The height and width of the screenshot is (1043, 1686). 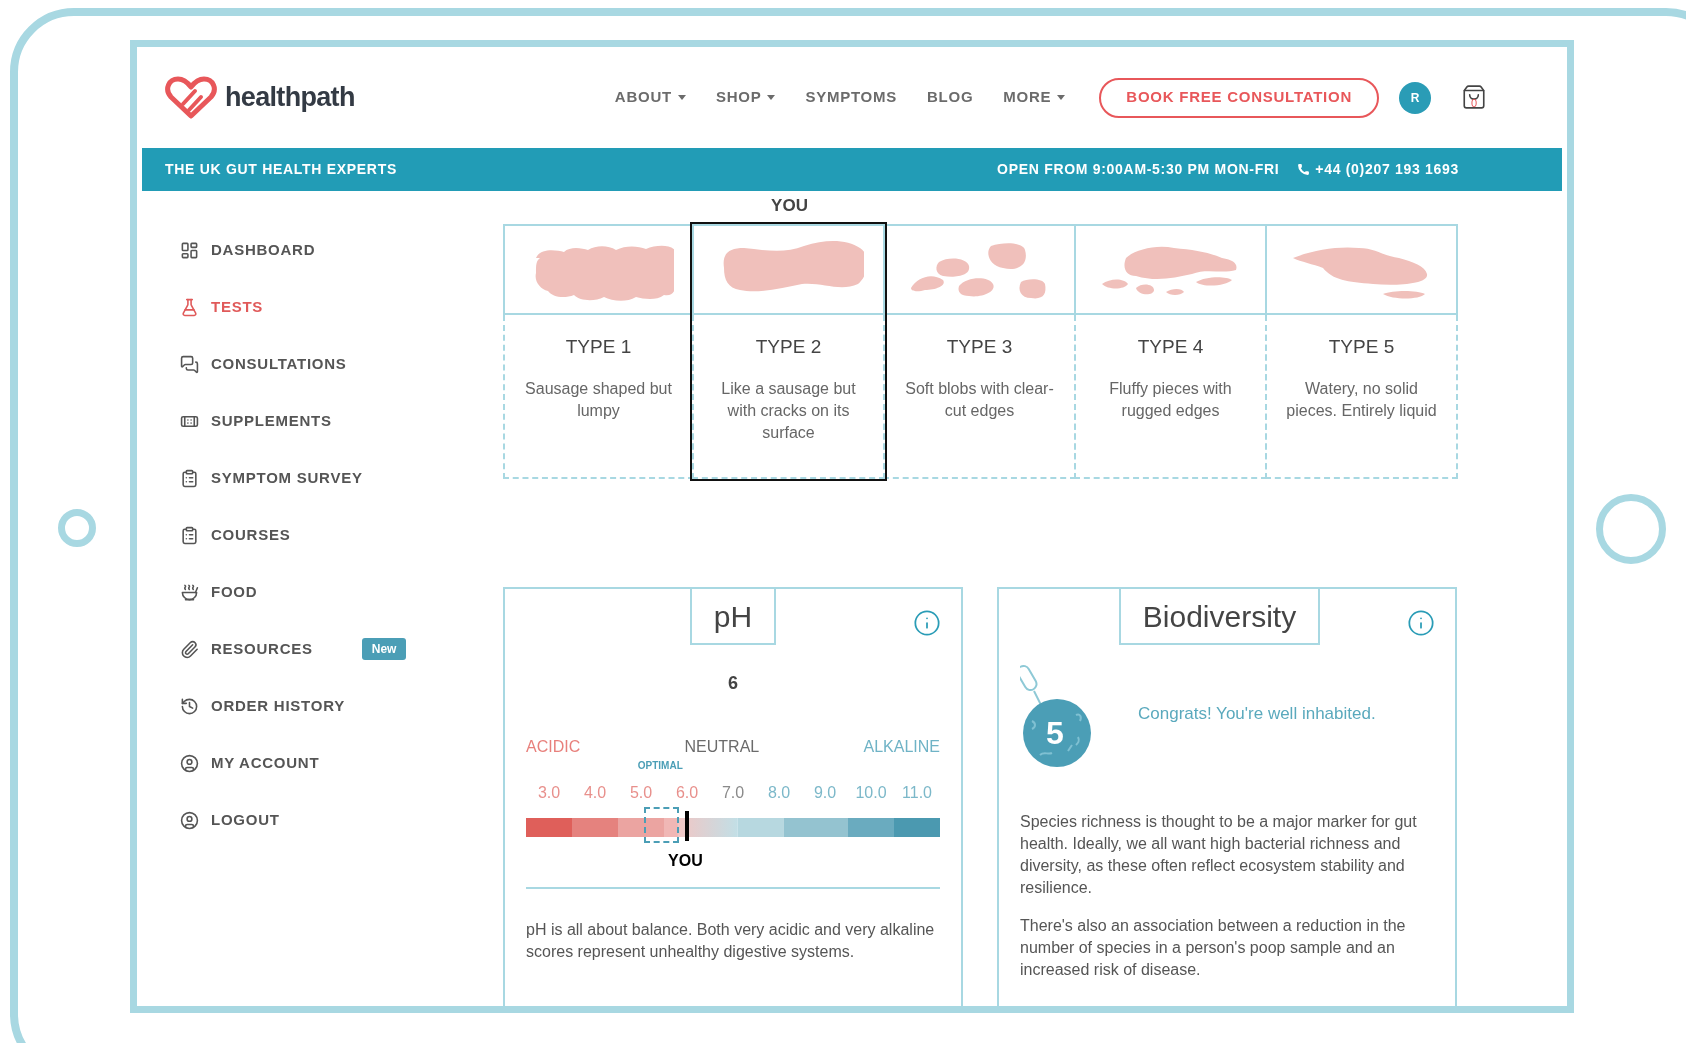 What do you see at coordinates (189, 649) in the screenshot?
I see `paperclip-icon` at bounding box center [189, 649].